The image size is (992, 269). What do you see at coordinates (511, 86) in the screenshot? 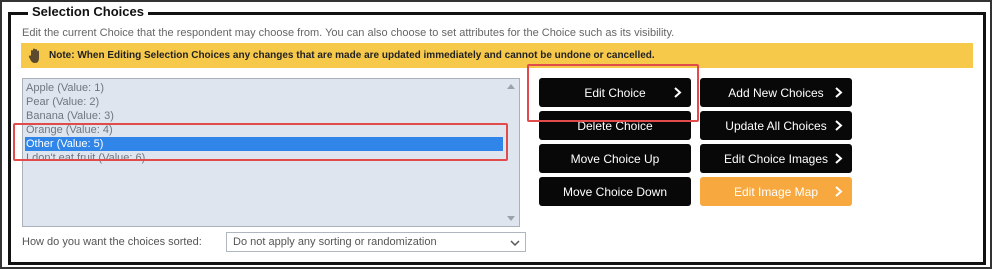
I see `scroll-up-arrow-icon` at bounding box center [511, 86].